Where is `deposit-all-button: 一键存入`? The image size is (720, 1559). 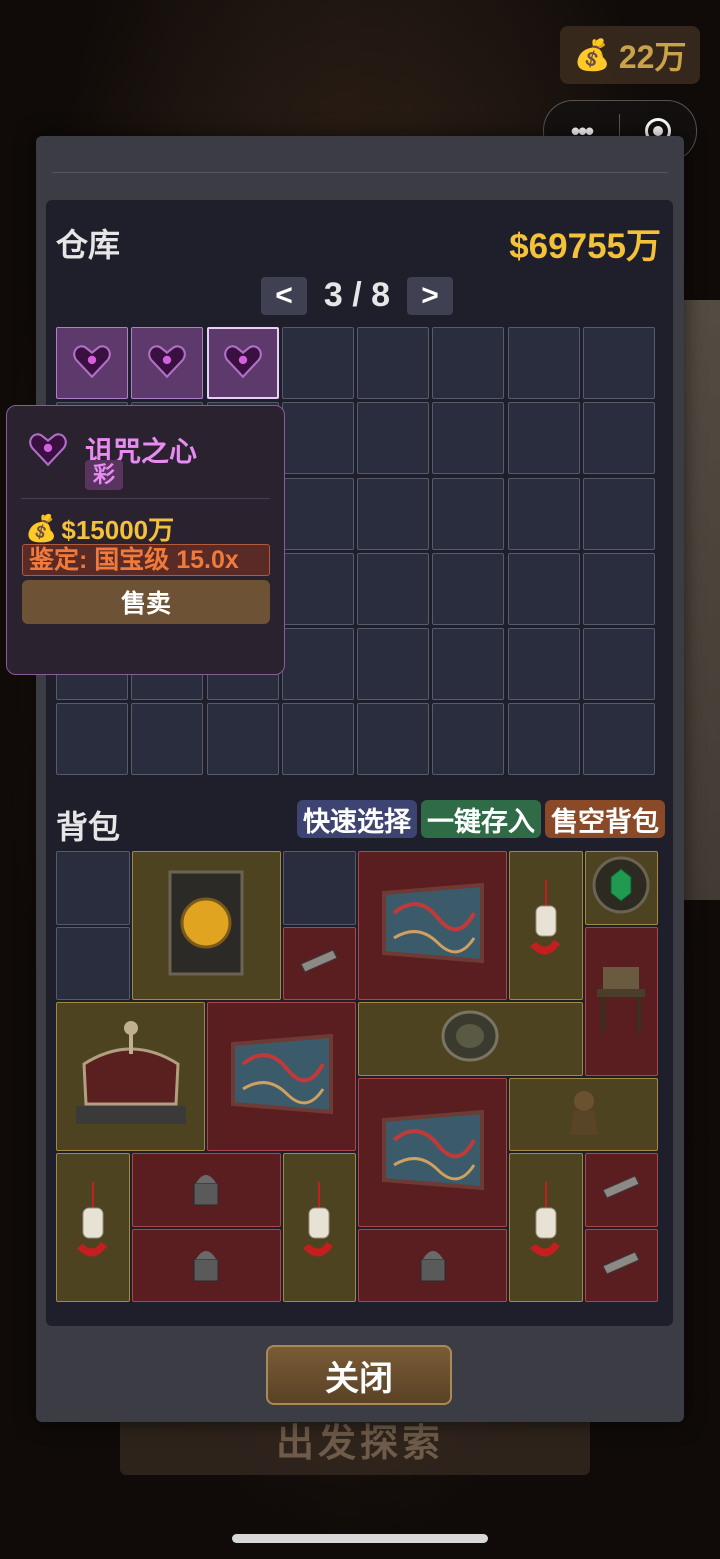 deposit-all-button: 一键存入 is located at coordinates (481, 819).